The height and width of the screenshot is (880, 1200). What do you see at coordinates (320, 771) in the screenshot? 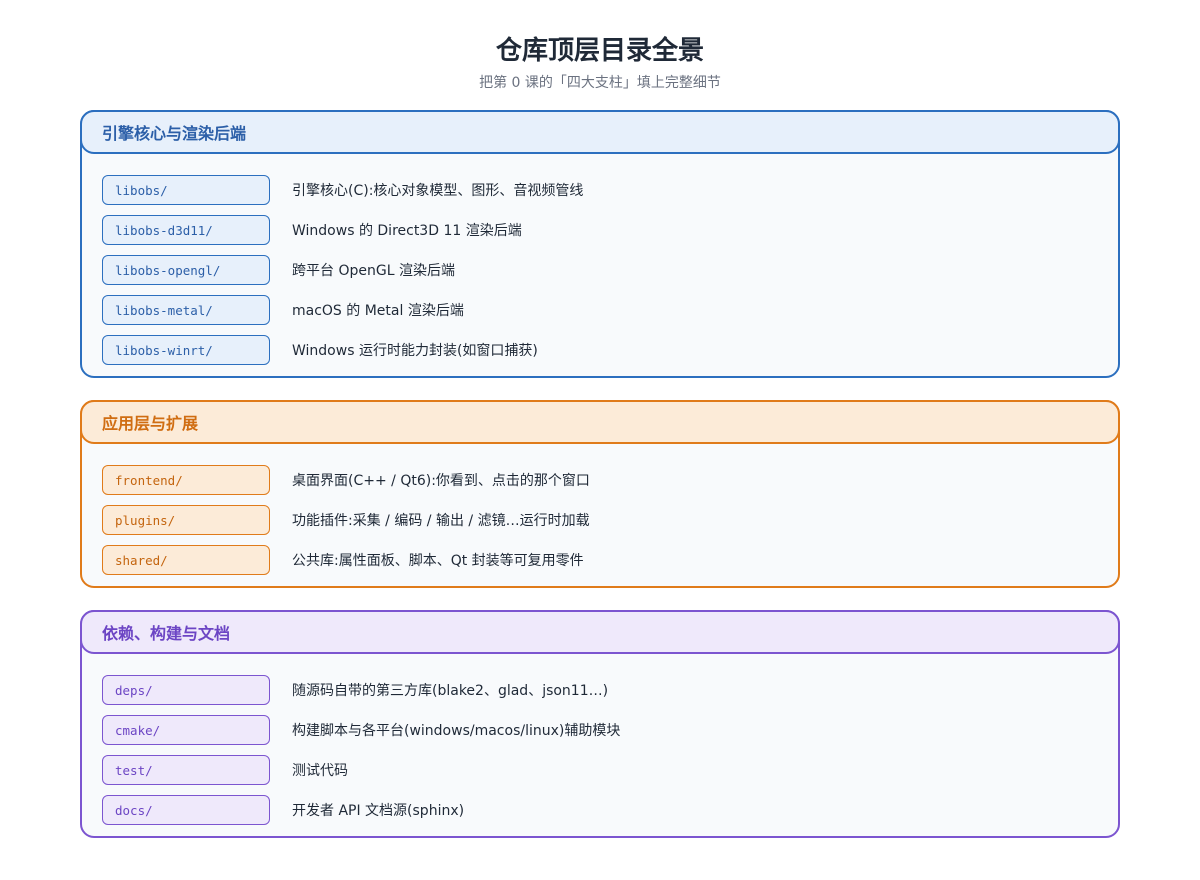
I see `directory-description: 测试代码` at bounding box center [320, 771].